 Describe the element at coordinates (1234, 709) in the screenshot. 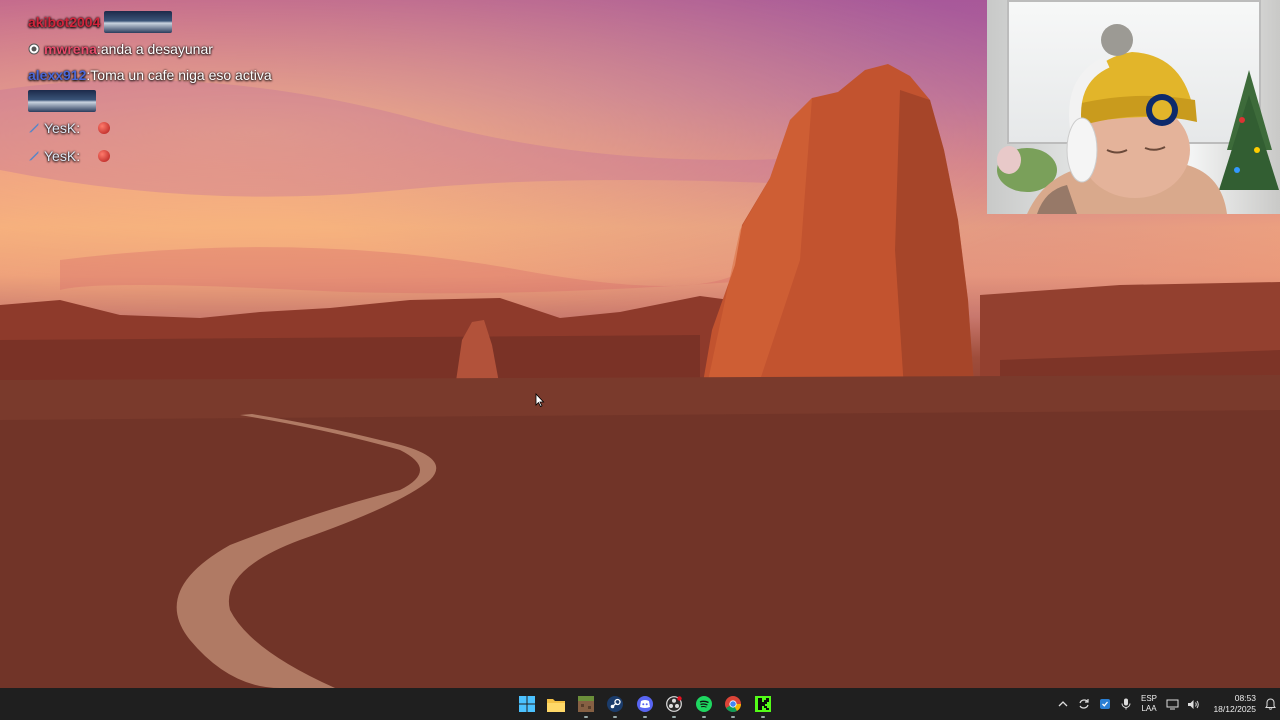

I see `clock-date: 18/12/2025` at that location.